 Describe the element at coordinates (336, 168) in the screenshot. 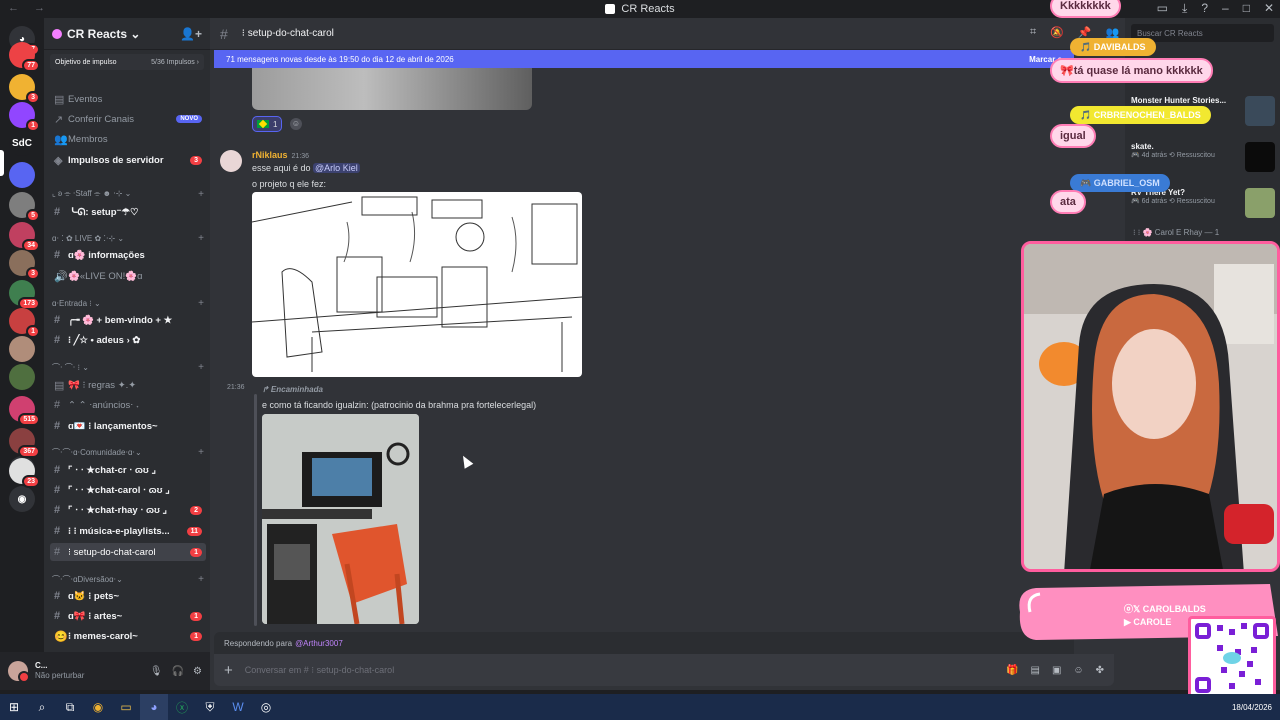

I see `user-mention: @Arlo Kiel` at that location.